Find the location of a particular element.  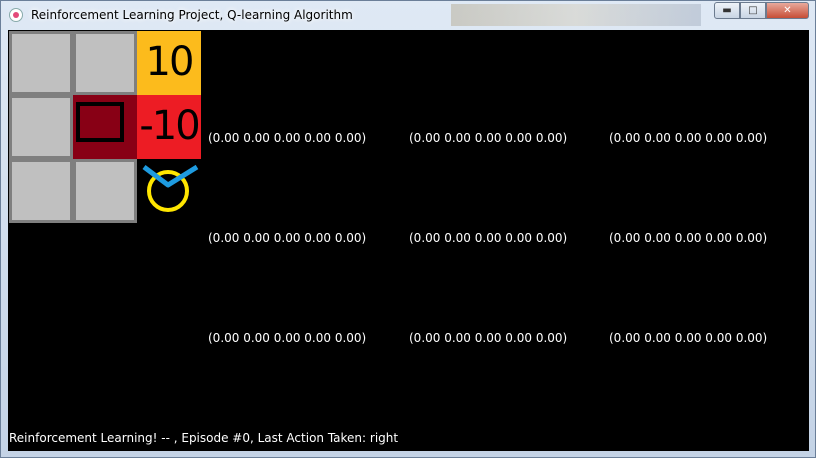

agent-cell is located at coordinates (169, 191).